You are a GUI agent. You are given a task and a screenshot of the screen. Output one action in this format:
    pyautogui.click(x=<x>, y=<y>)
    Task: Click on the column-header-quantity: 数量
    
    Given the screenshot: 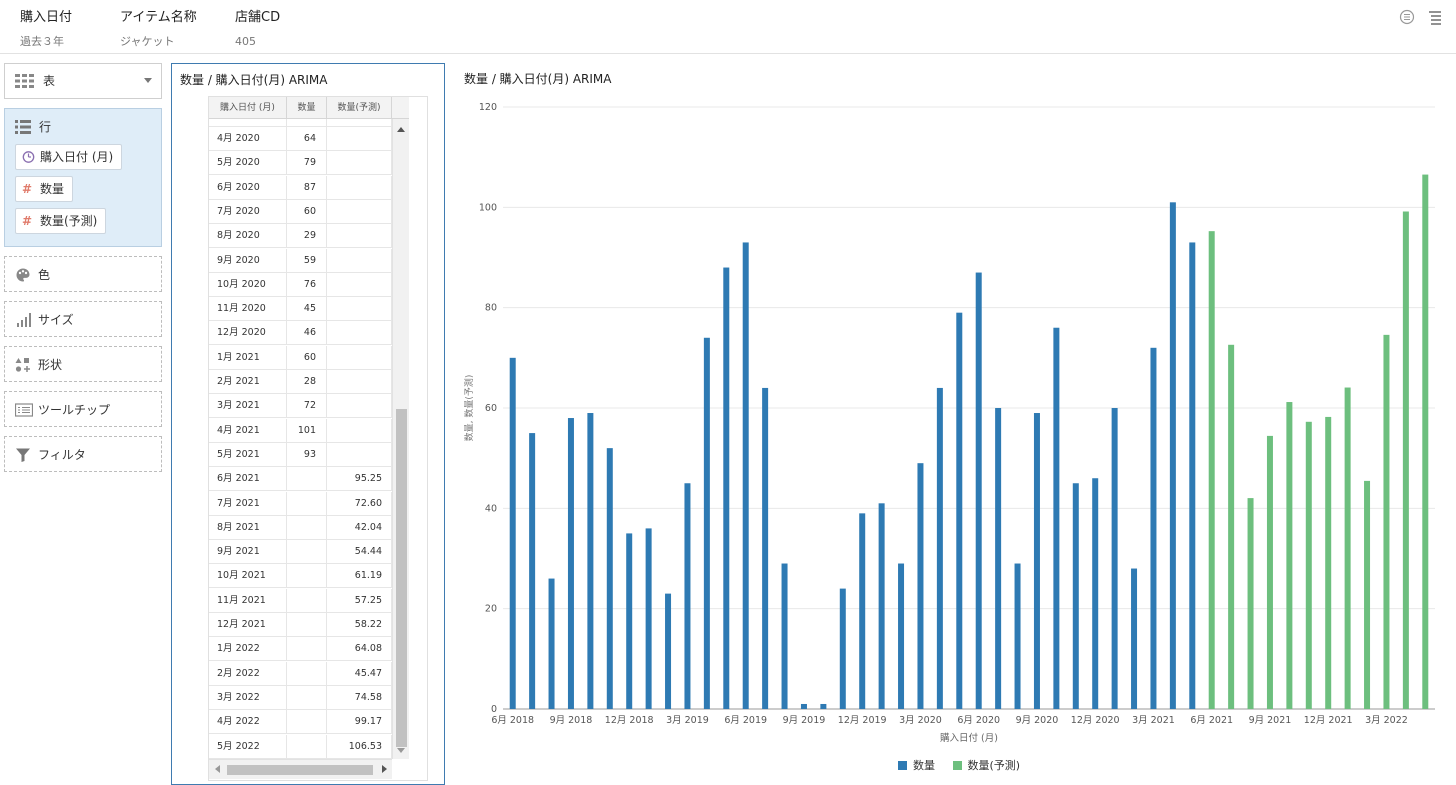 What is the action you would take?
    pyautogui.click(x=307, y=108)
    